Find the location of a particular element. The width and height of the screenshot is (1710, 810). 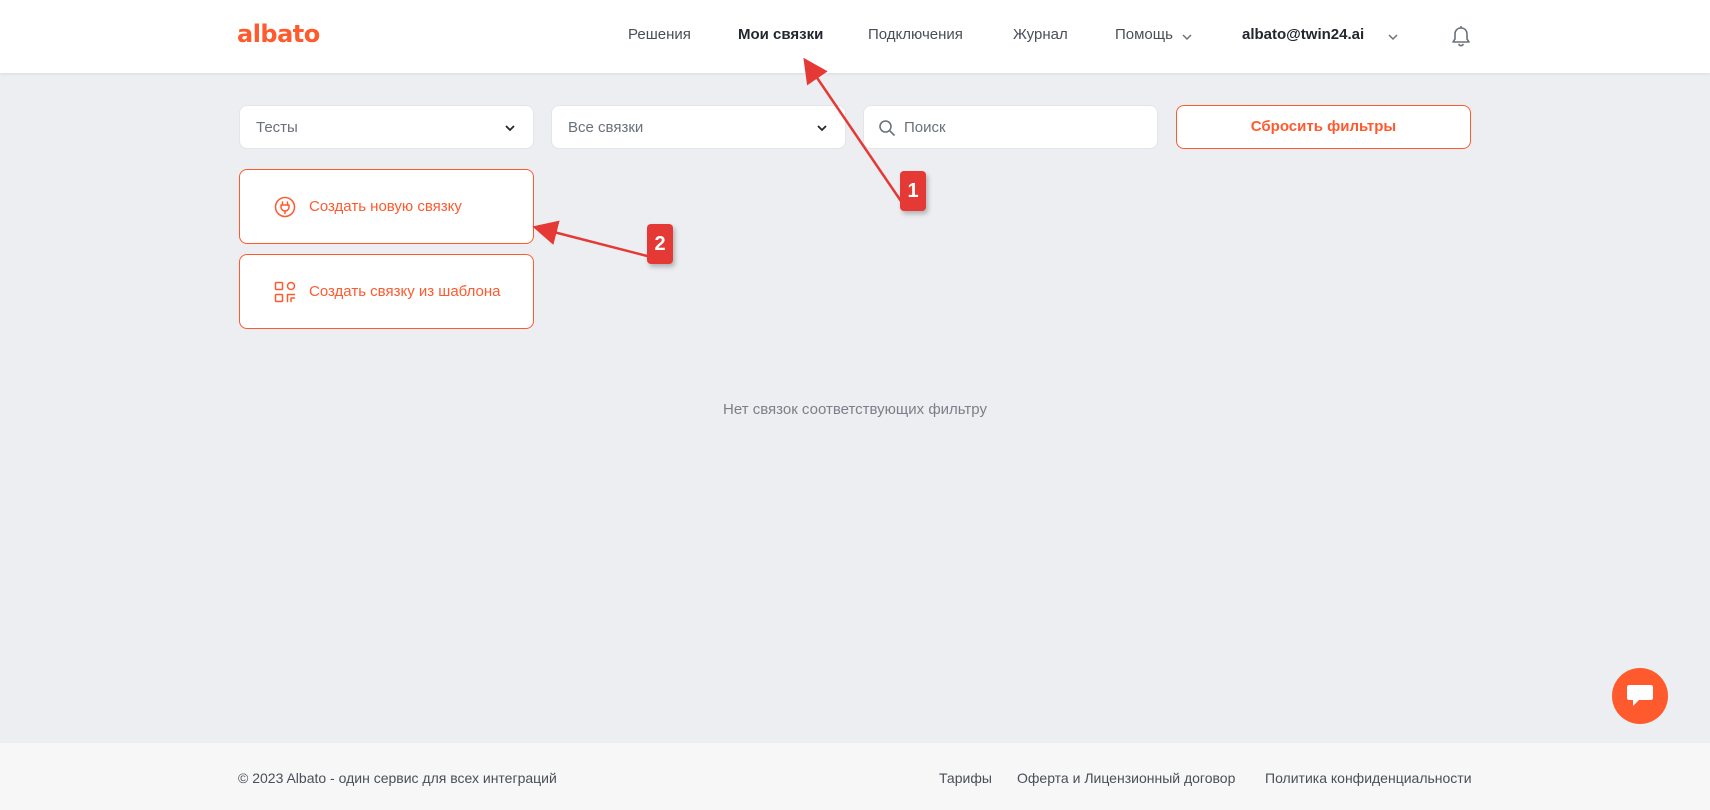

plug-icon is located at coordinates (285, 207).